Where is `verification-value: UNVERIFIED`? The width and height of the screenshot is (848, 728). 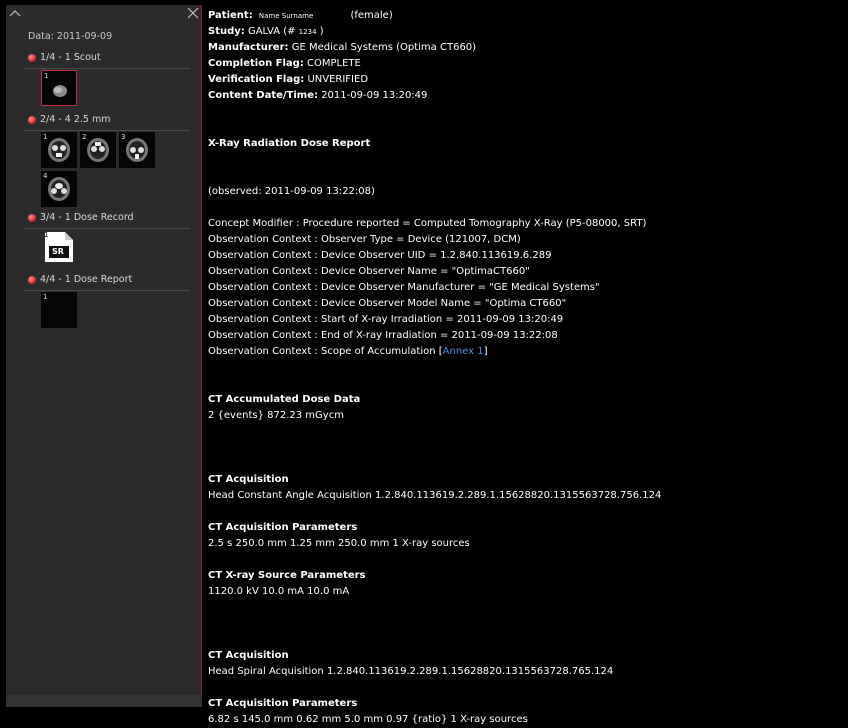
verification-value: UNVERIFIED is located at coordinates (338, 79).